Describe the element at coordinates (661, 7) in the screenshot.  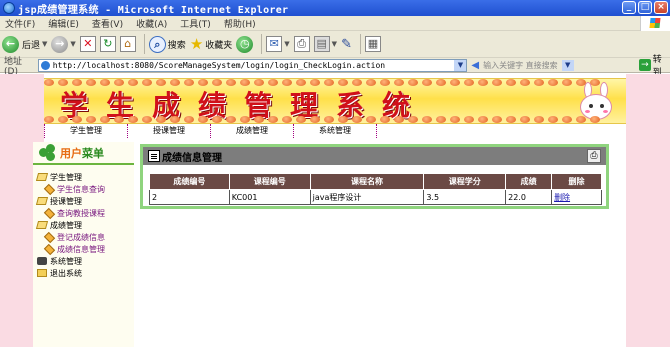
I see `close-button: ×` at that location.